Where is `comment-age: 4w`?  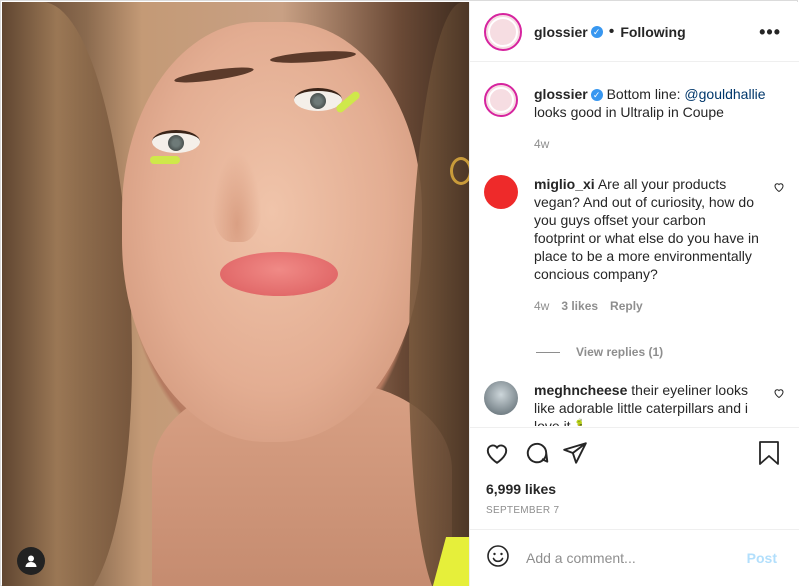 comment-age: 4w is located at coordinates (541, 306).